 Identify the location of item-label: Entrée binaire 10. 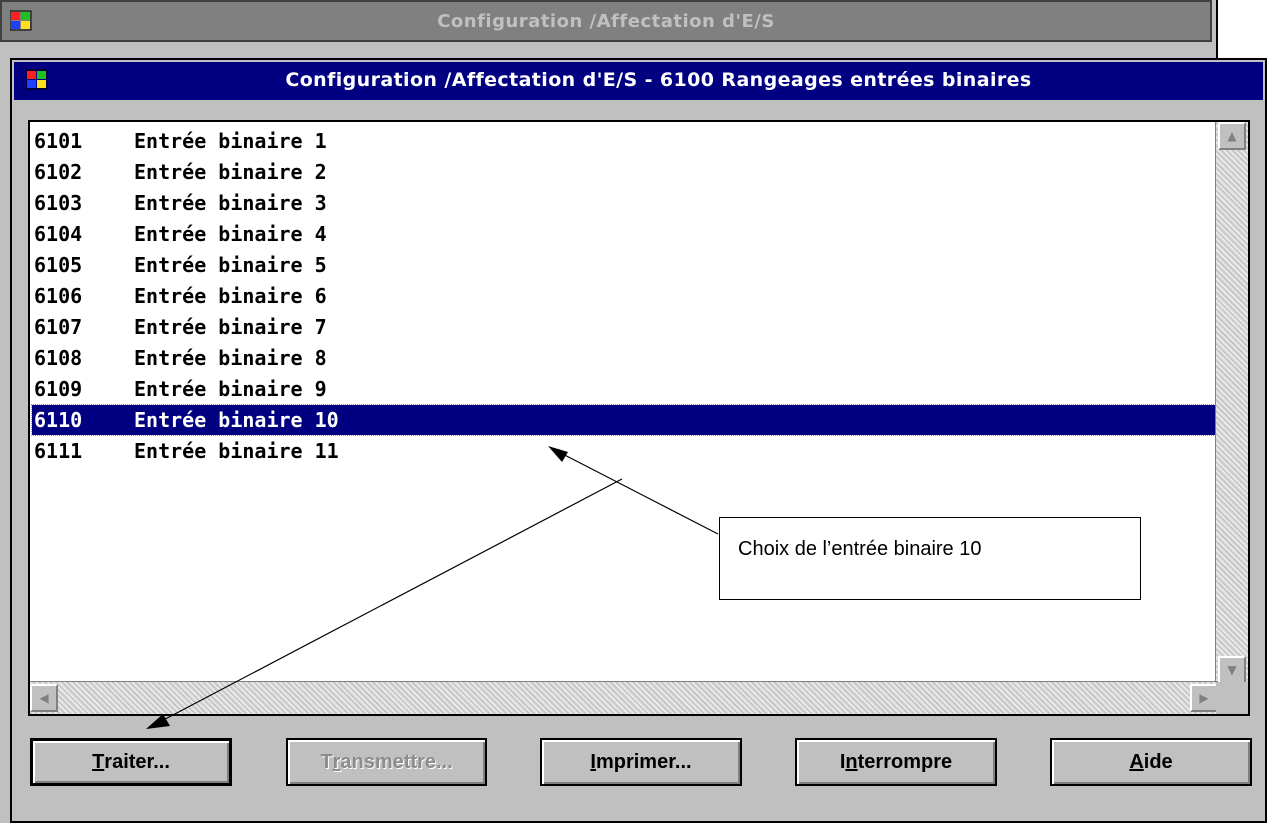
(236, 420).